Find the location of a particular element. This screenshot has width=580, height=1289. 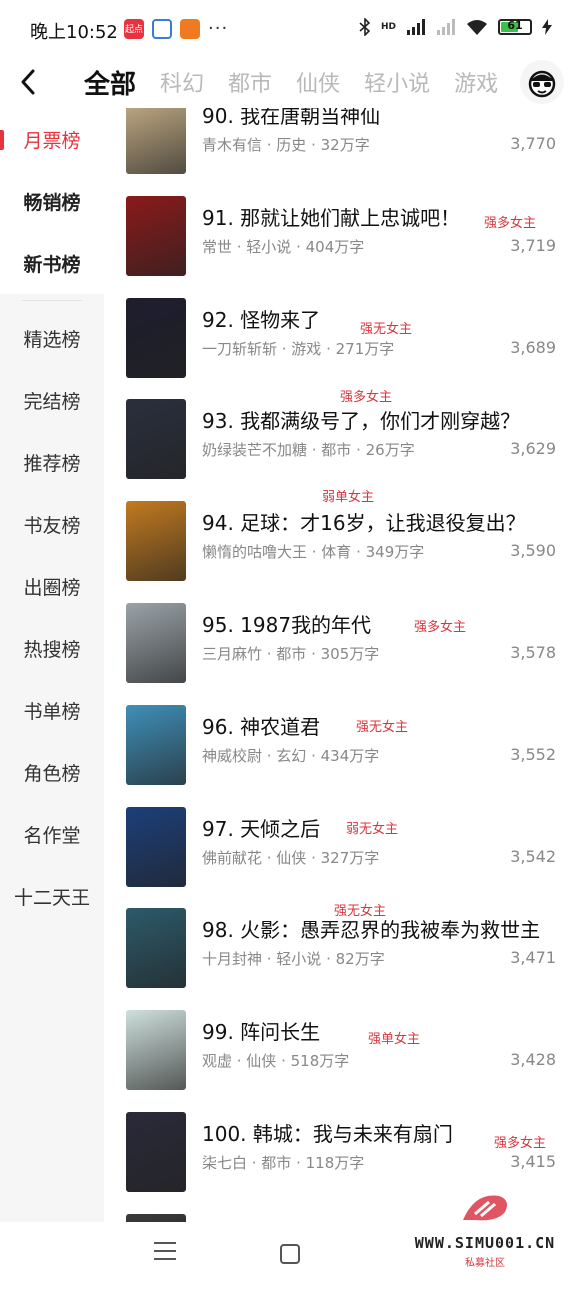

home-button is located at coordinates (290, 1254).